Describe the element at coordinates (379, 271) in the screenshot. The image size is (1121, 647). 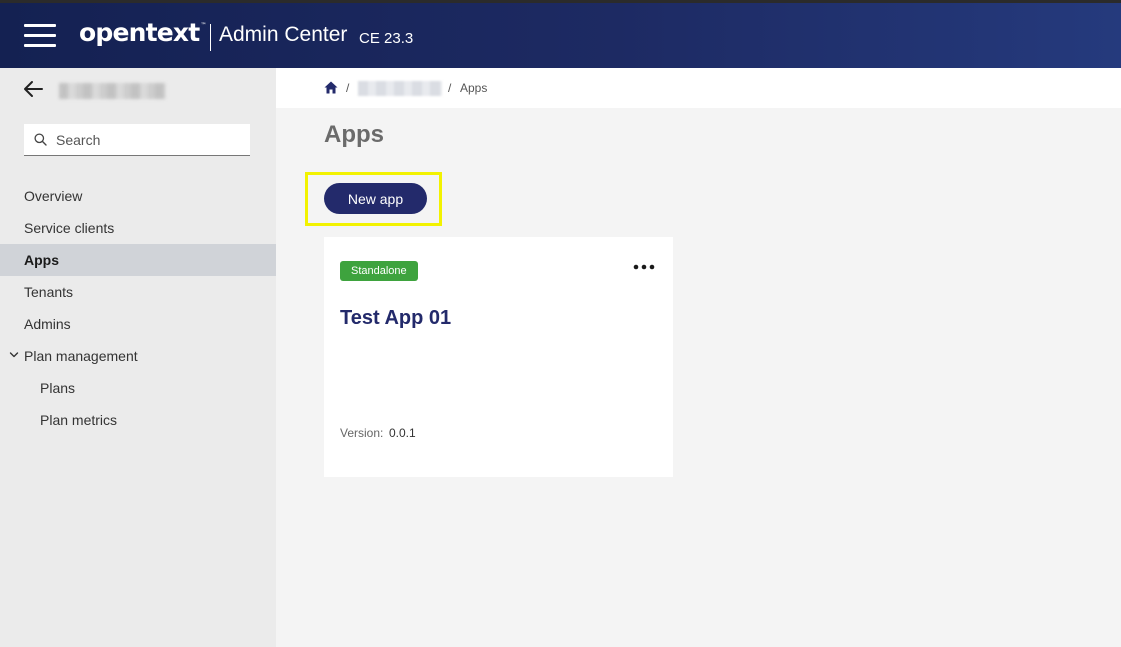
I see `status-badge: Standalone` at that location.